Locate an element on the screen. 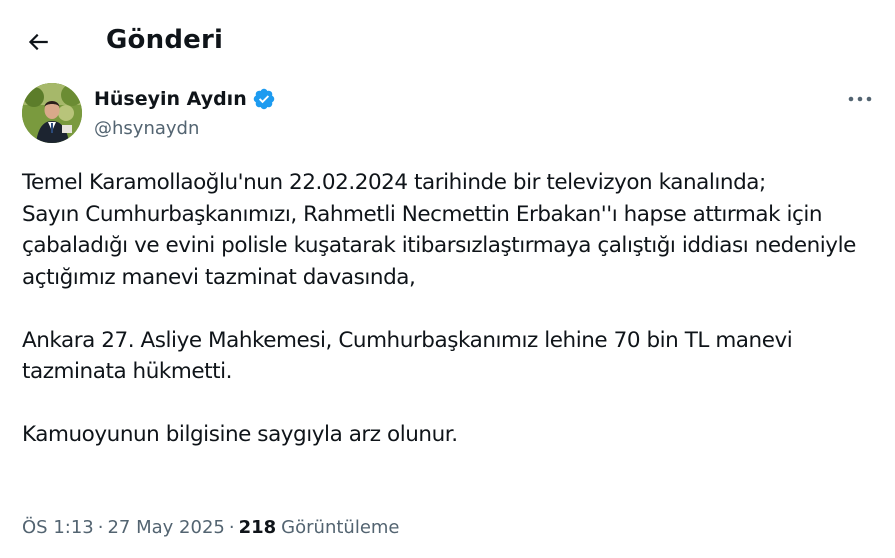 This screenshot has height=558, width=895. more-options-button is located at coordinates (860, 99).